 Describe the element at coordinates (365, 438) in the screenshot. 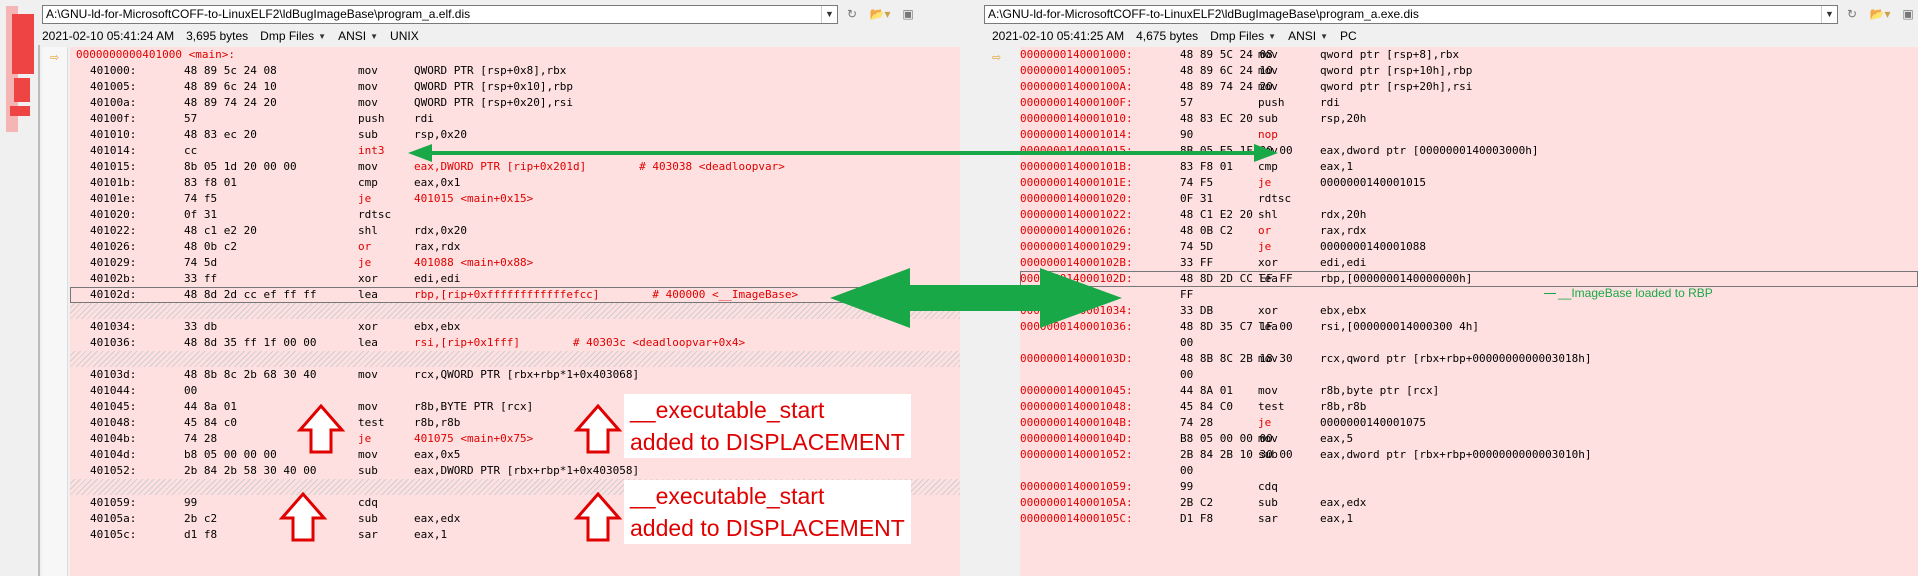

I see `code-mnemonic: je` at that location.